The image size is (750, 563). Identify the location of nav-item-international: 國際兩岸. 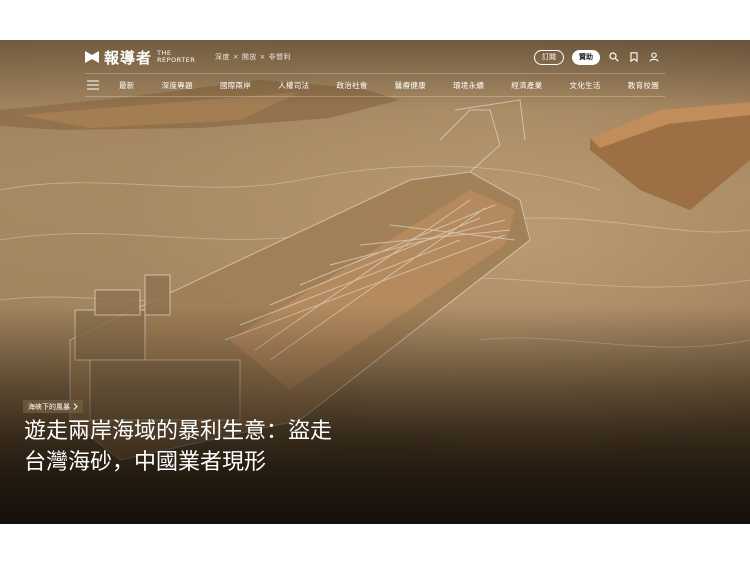
(235, 85).